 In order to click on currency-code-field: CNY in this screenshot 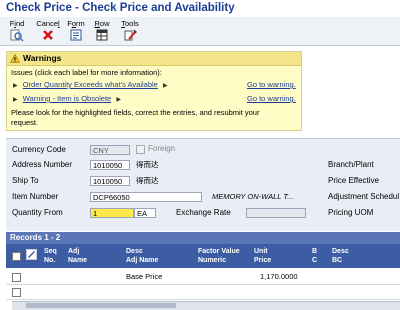, I will do `click(110, 150)`.